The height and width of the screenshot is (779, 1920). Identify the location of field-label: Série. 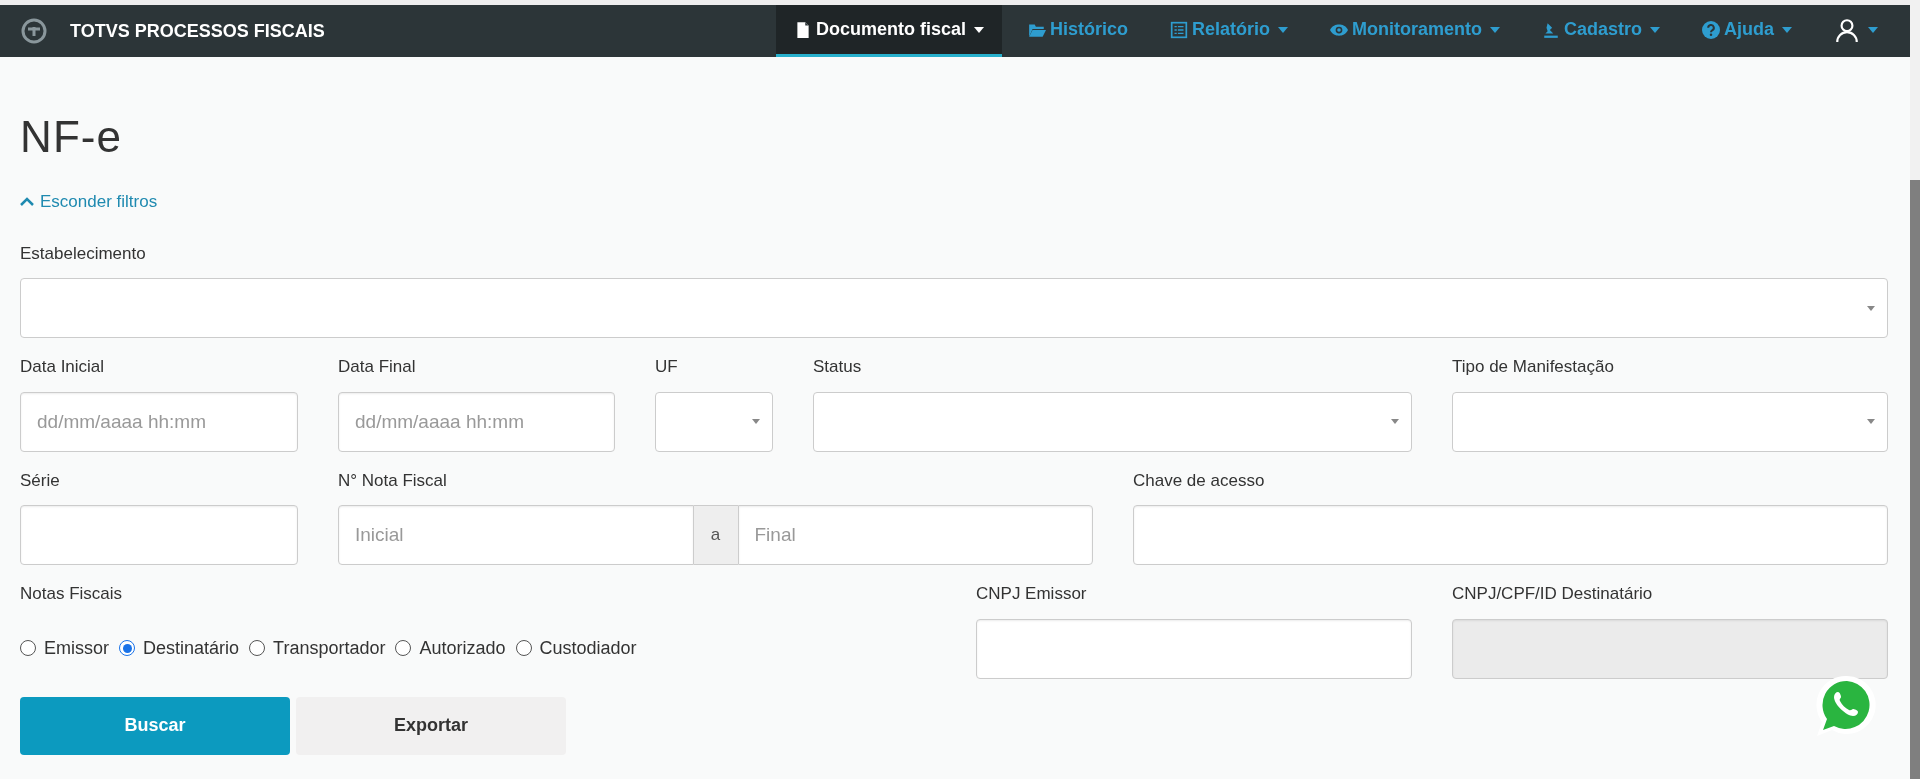
(40, 480).